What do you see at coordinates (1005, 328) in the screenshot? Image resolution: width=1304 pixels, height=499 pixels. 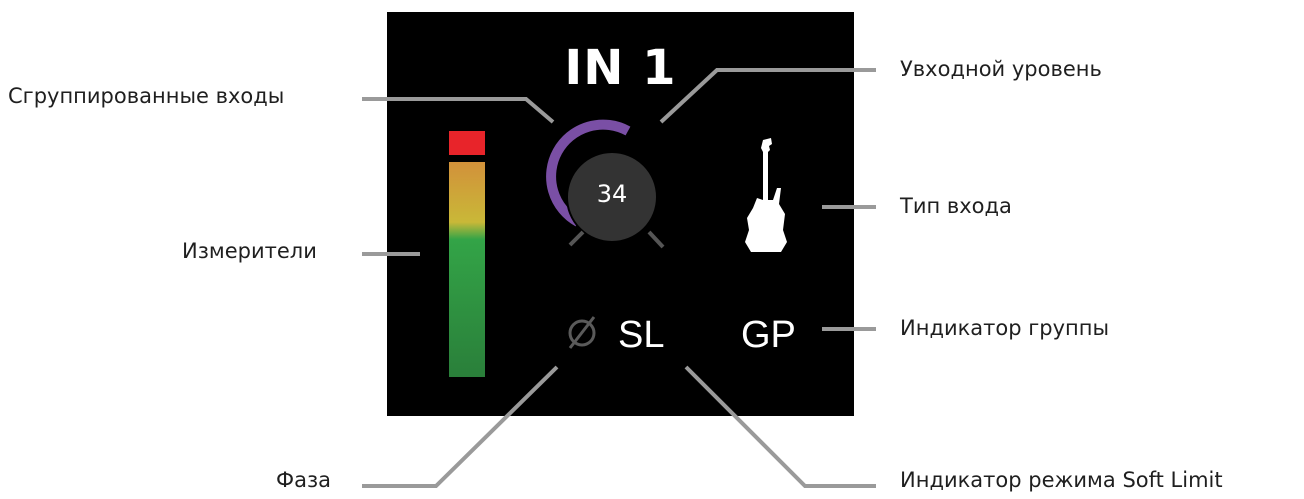 I see `callout-group-indicator: Индикатор группы` at bounding box center [1005, 328].